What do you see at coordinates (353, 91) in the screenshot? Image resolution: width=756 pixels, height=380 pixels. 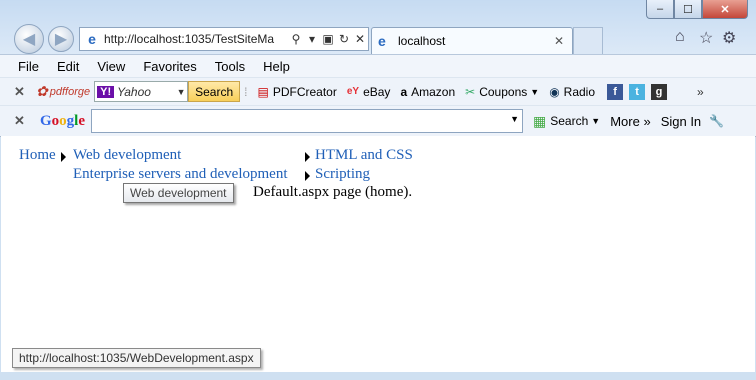 I see `ebay-icon: eY` at bounding box center [353, 91].